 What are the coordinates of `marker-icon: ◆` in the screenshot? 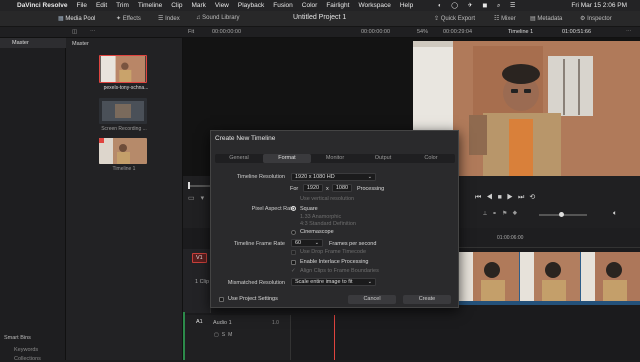 It's located at (517, 214).